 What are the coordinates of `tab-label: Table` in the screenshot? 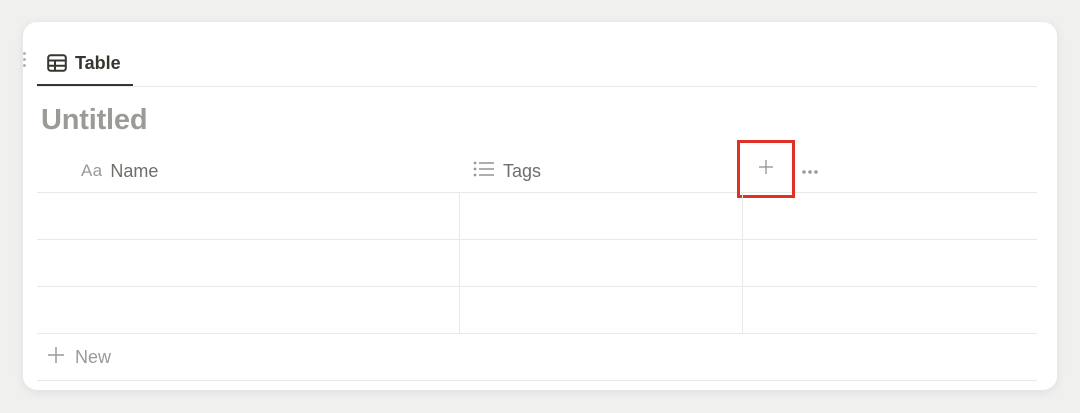 It's located at (98, 62).